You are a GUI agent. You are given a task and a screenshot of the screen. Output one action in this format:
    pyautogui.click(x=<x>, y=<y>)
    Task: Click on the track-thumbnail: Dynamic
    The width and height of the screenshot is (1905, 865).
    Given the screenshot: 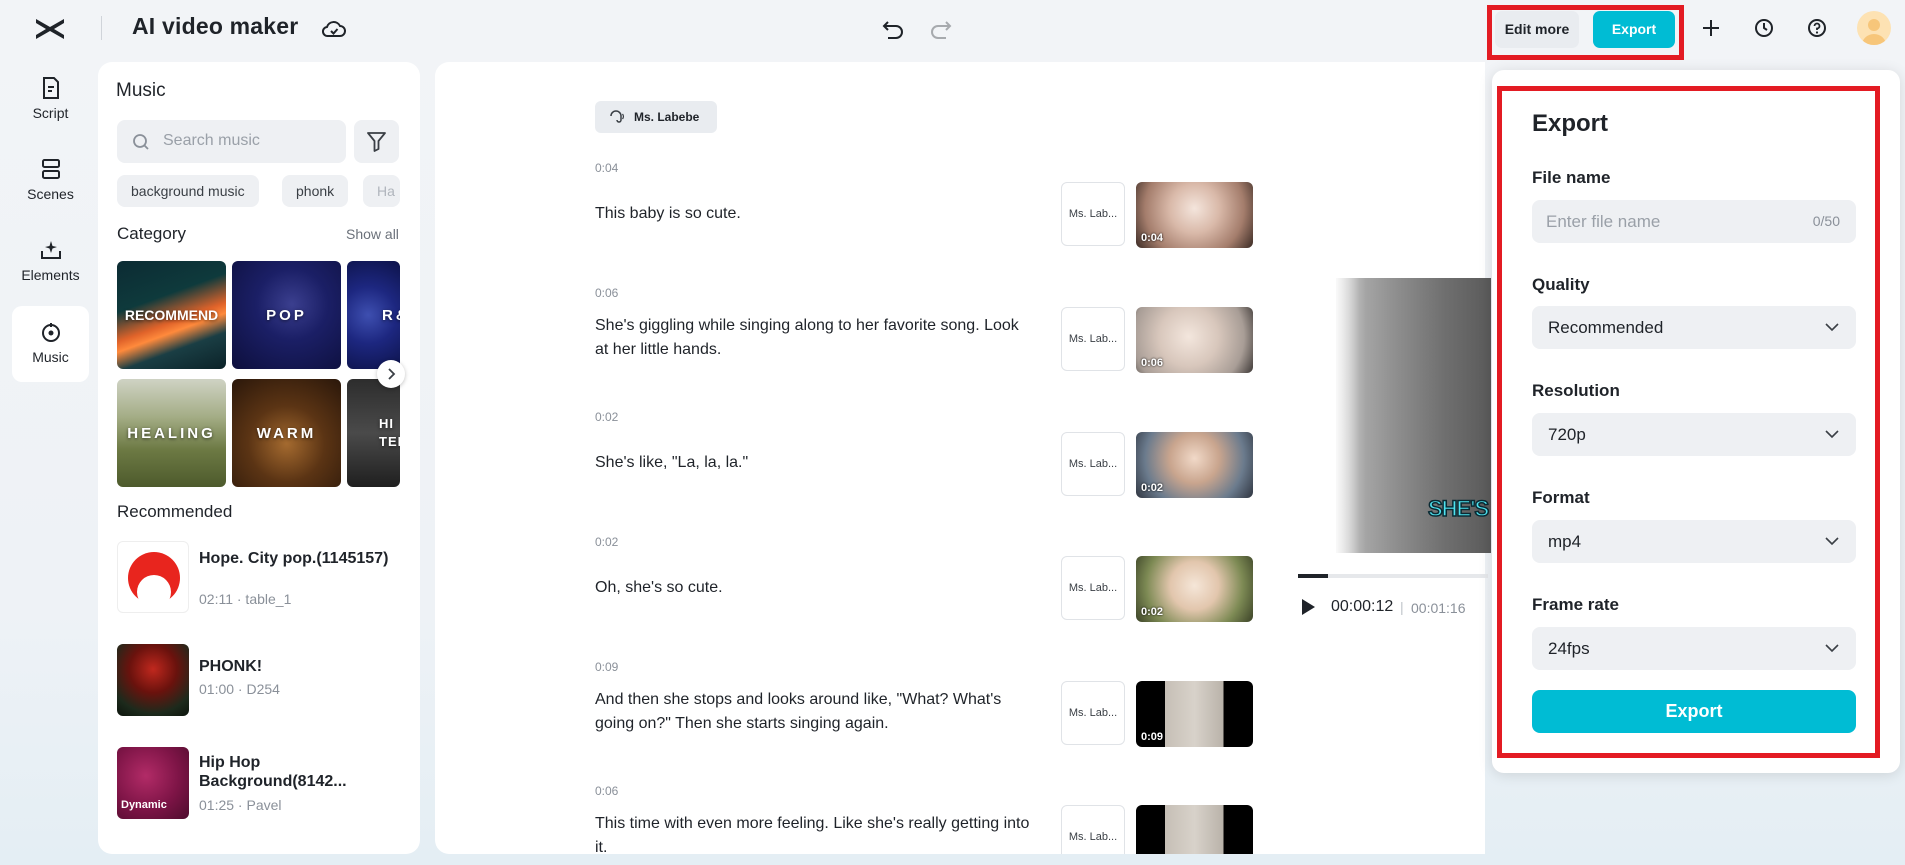 What is the action you would take?
    pyautogui.click(x=153, y=783)
    